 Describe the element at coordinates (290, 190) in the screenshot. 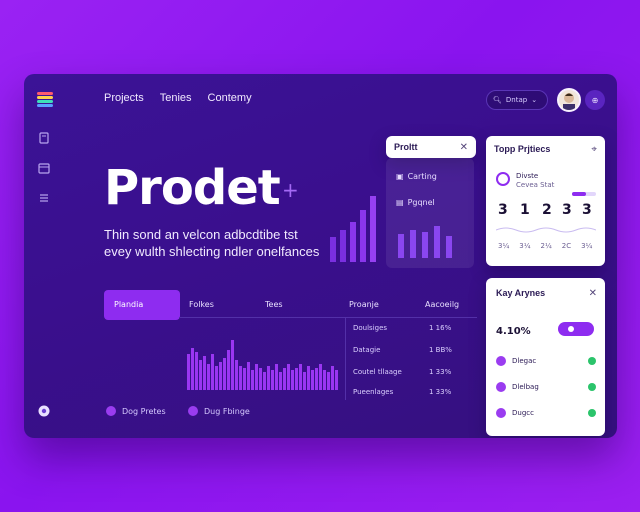

I see `plus-icon: +` at that location.